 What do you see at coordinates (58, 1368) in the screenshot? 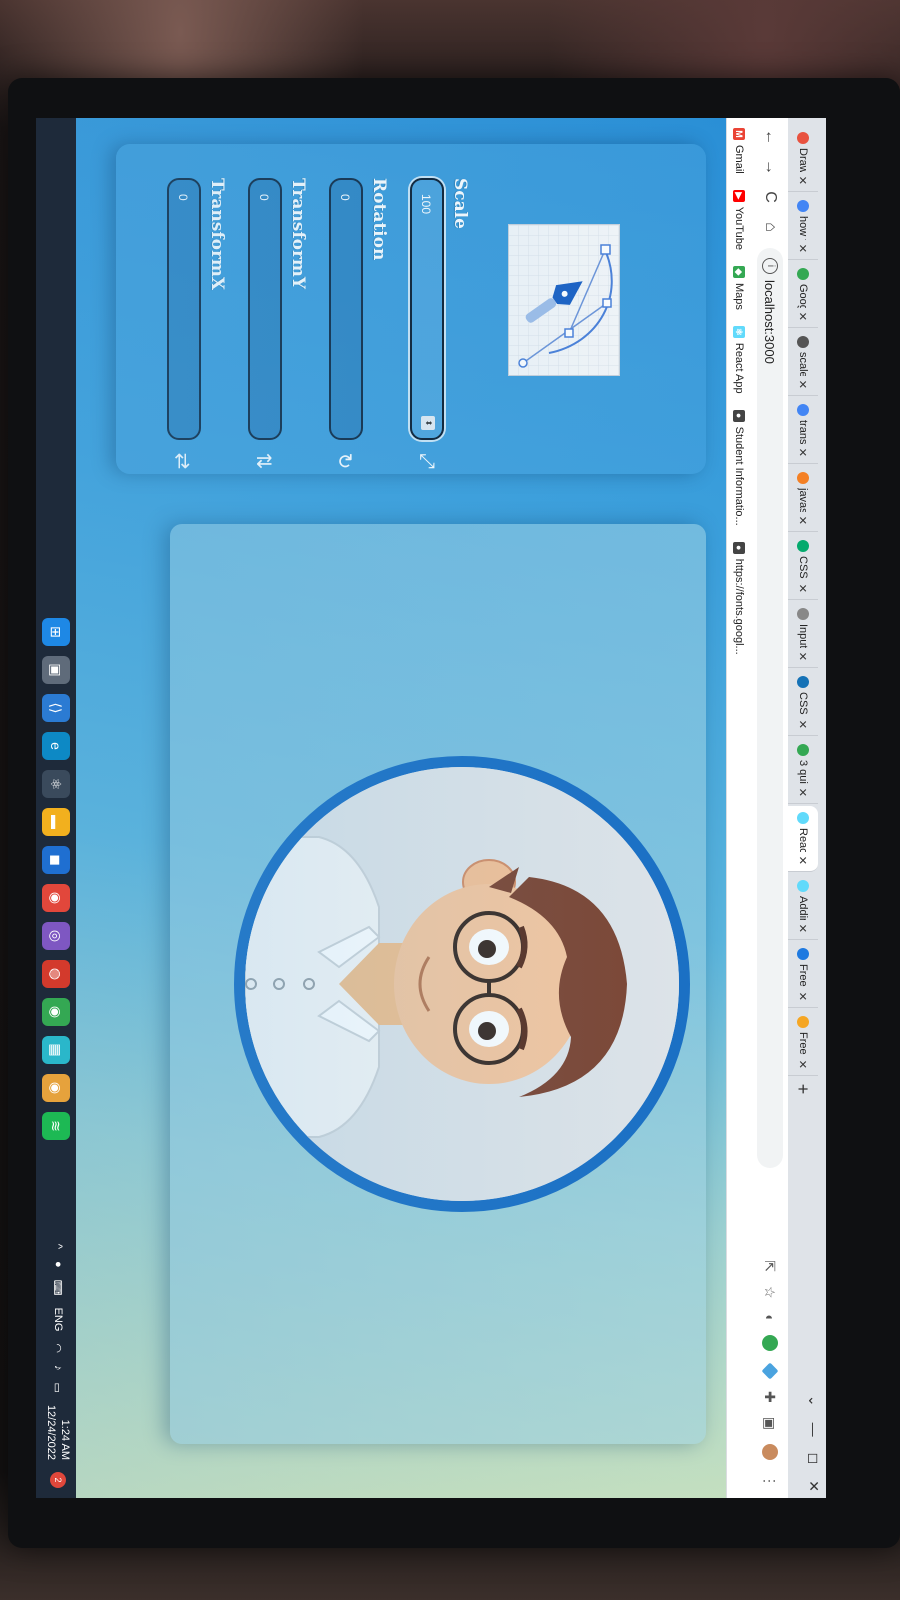
I see `volume-icon: ♪` at bounding box center [58, 1368].